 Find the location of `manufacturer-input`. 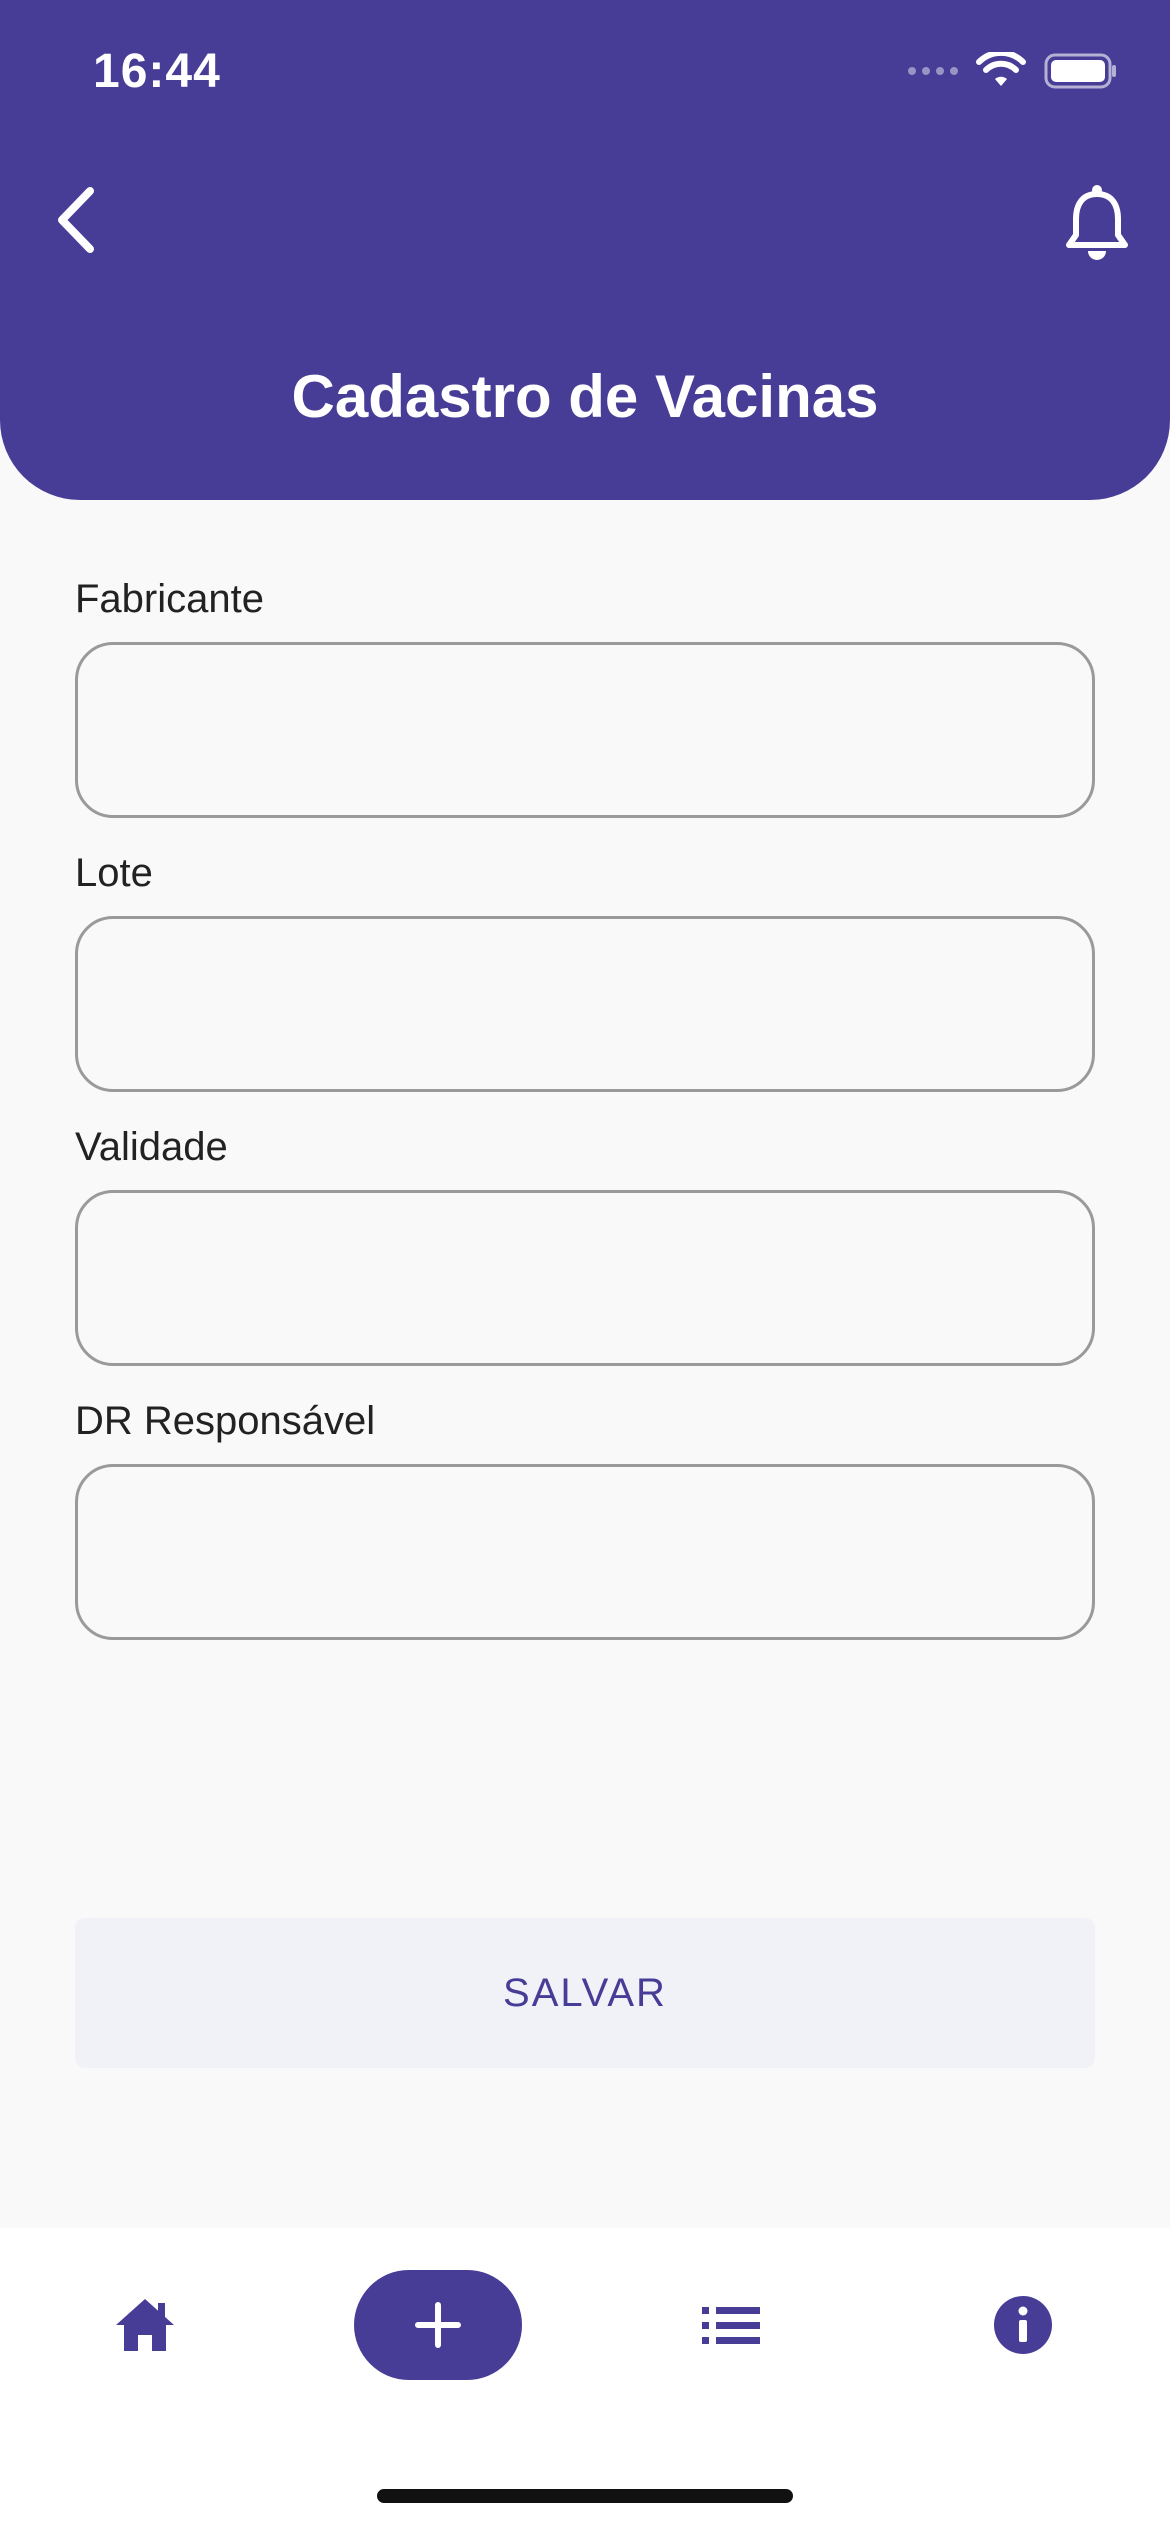

manufacturer-input is located at coordinates (585, 730).